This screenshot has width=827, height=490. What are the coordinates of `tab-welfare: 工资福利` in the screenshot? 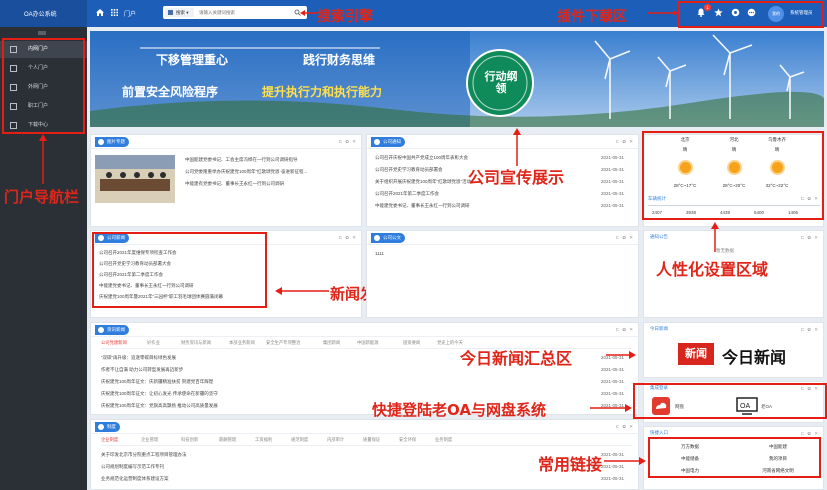 It's located at (263, 440).